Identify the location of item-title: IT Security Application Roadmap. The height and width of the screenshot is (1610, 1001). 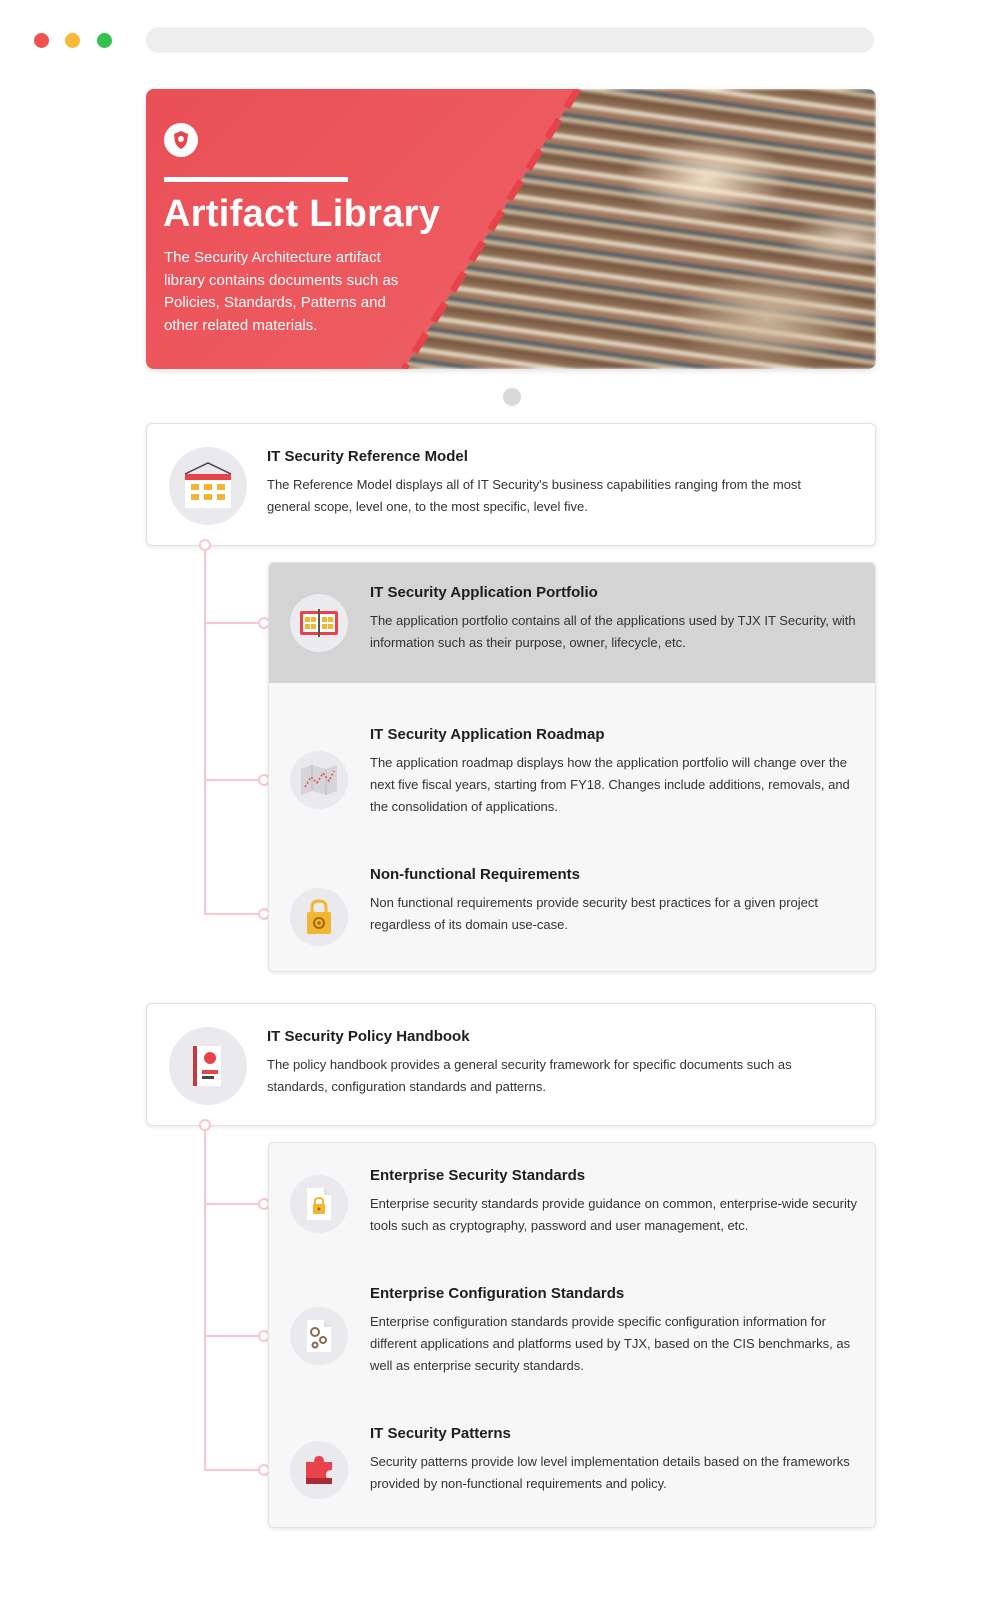
(487, 734).